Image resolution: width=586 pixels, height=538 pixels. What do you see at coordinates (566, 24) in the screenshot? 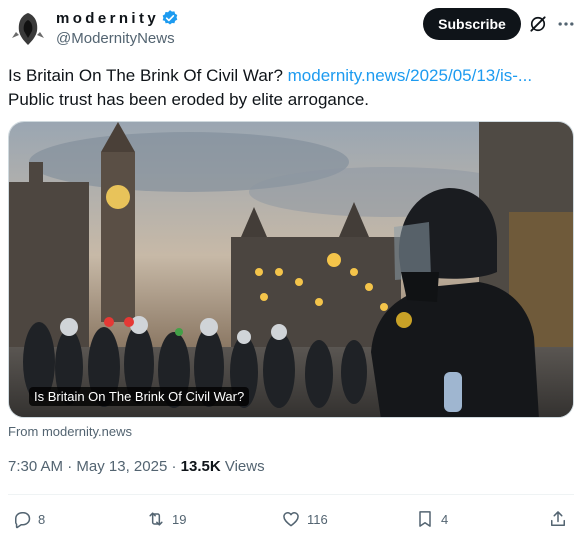
I see `more-icon` at bounding box center [566, 24].